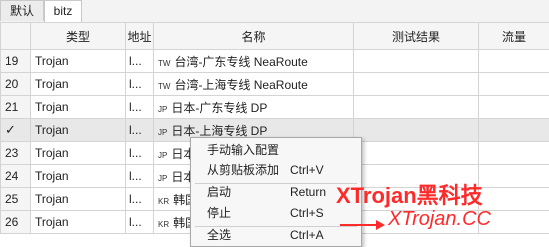  I want to click on watermark-url: XTrojan.CC, so click(439, 219).